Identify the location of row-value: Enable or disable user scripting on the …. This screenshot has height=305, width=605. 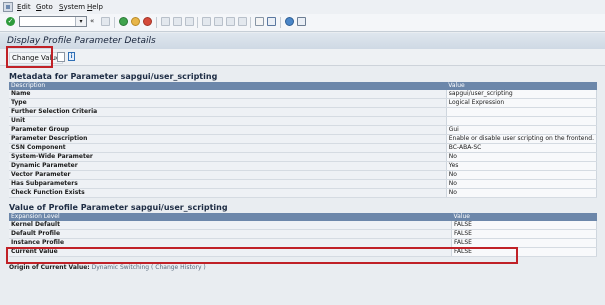
(522, 139).